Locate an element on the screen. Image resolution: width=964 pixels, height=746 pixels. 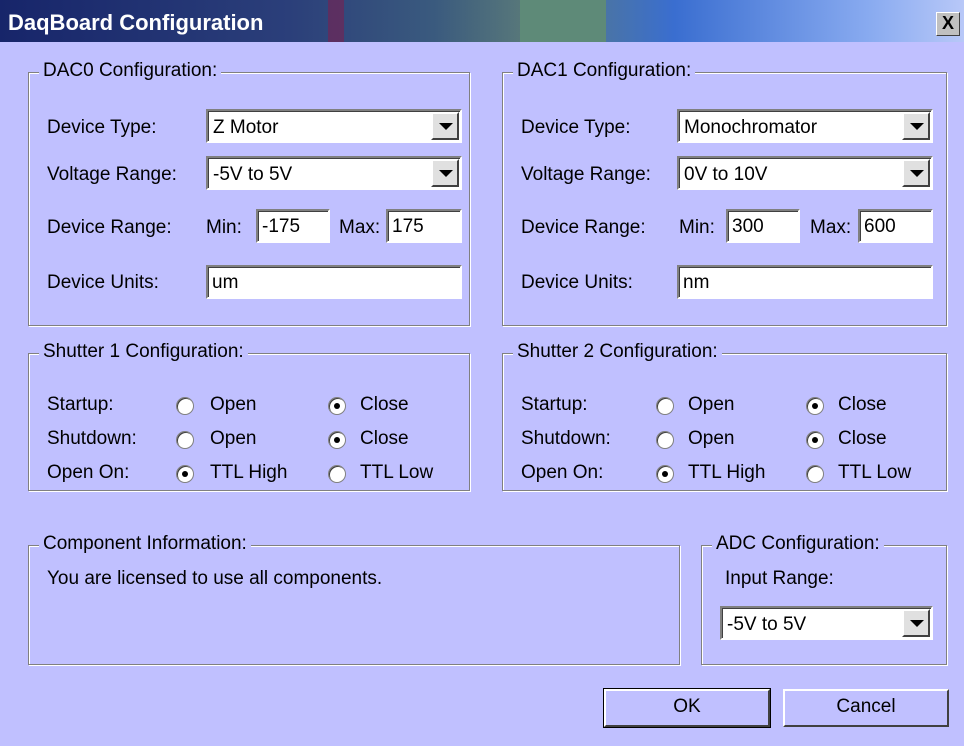
dac0-min-input: -175 is located at coordinates (293, 226).